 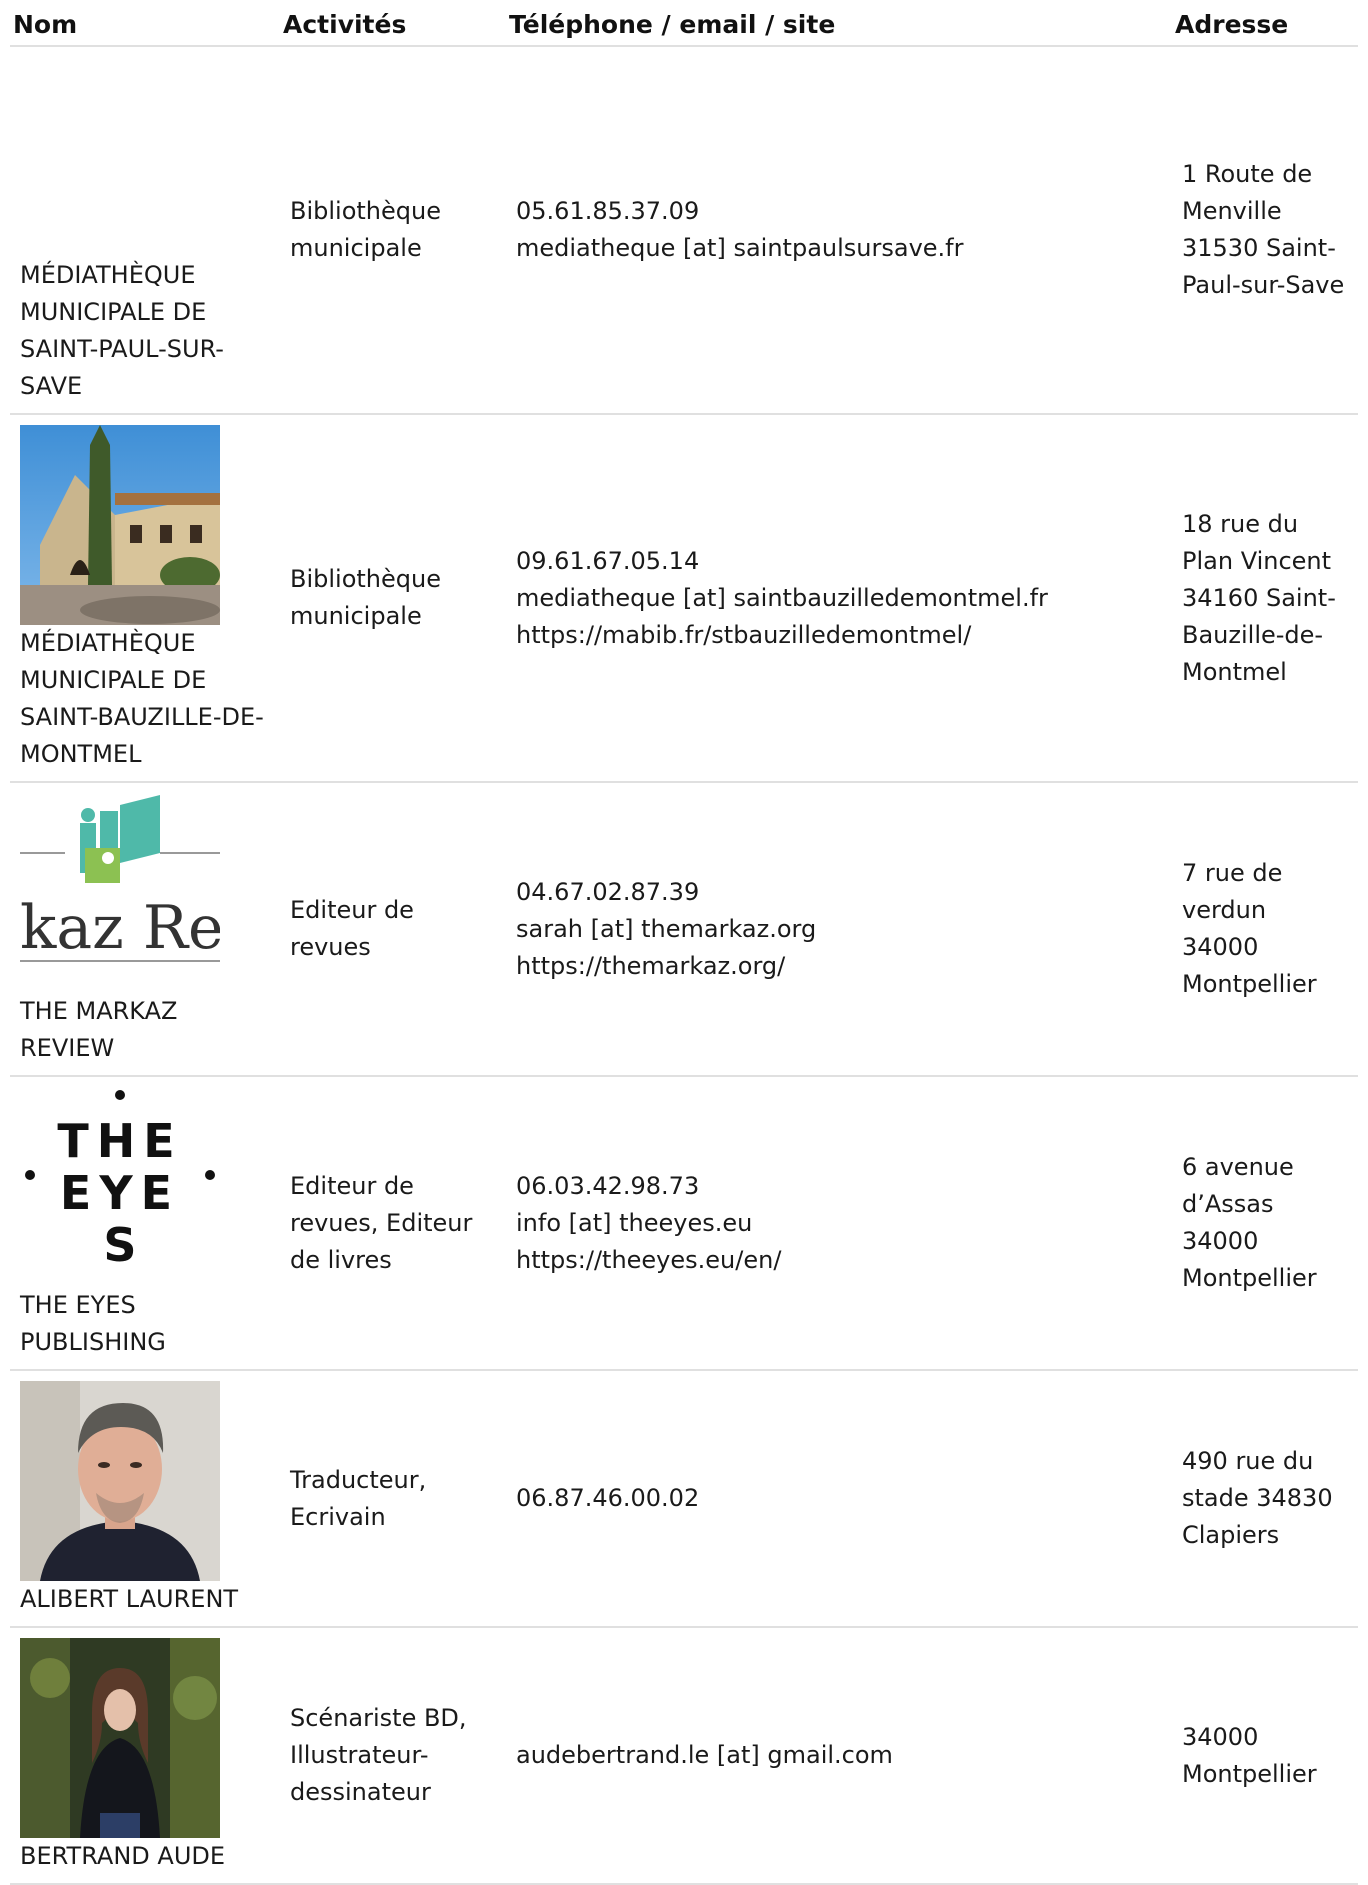 What do you see at coordinates (840, 966) in the screenshot?
I see `website-link: https://themarkaz.org/` at bounding box center [840, 966].